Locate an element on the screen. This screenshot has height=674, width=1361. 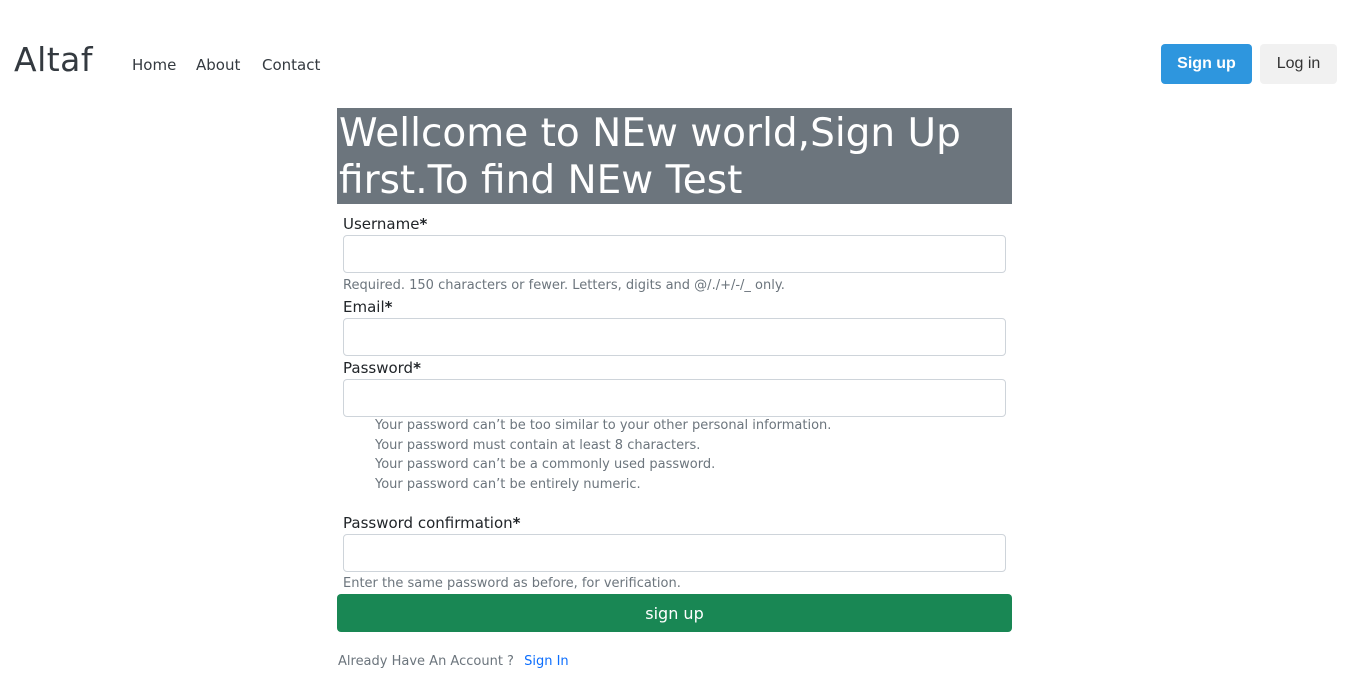
email-label-text: Email is located at coordinates (364, 307).